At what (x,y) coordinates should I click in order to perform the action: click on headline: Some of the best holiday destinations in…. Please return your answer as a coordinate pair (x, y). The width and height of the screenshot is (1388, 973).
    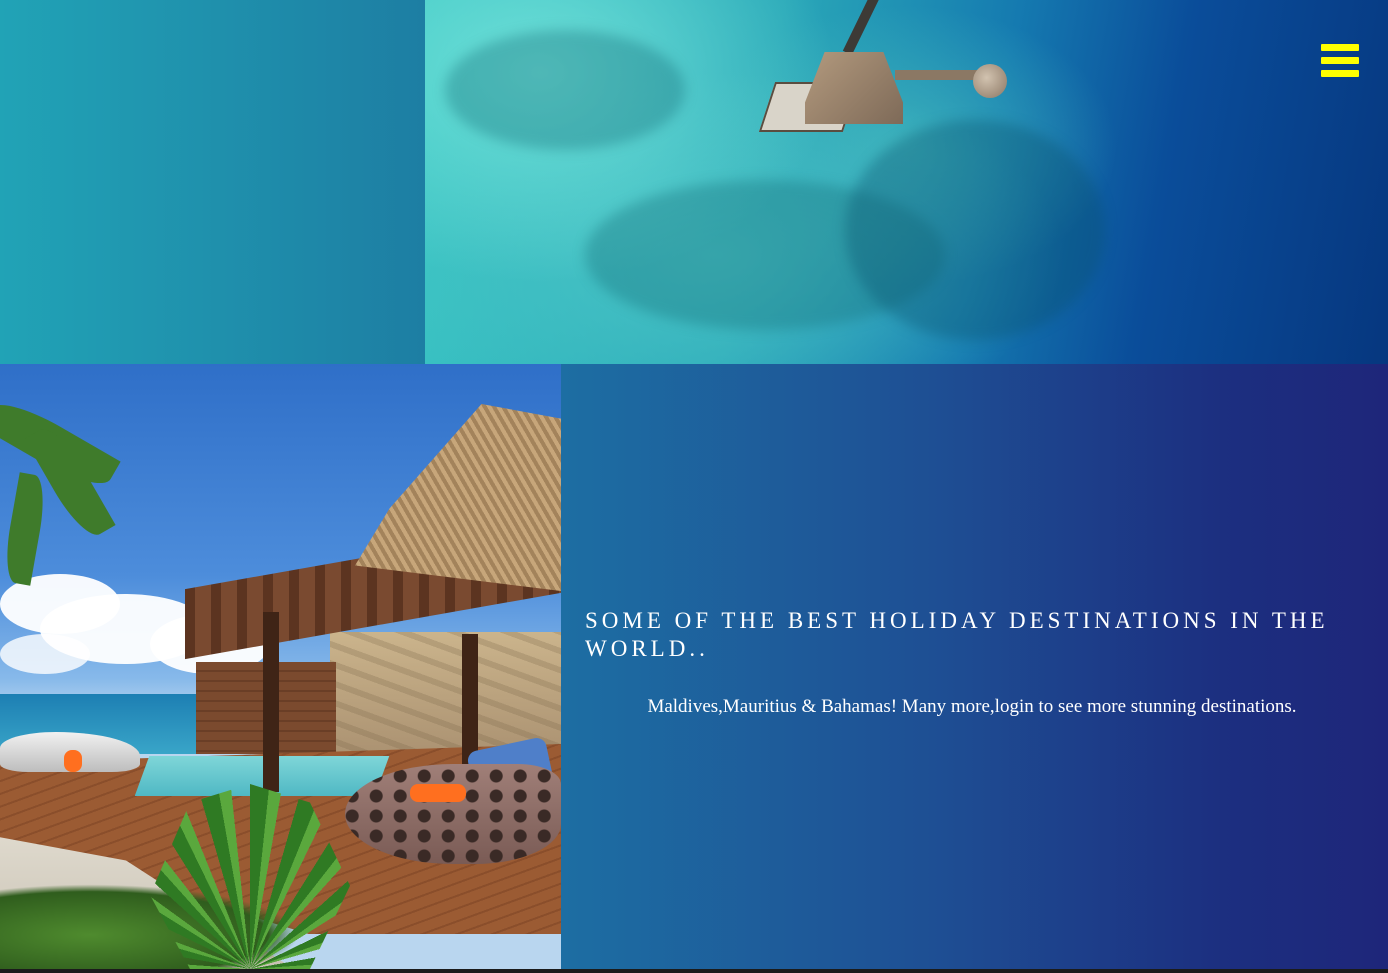
    Looking at the image, I should click on (957, 634).